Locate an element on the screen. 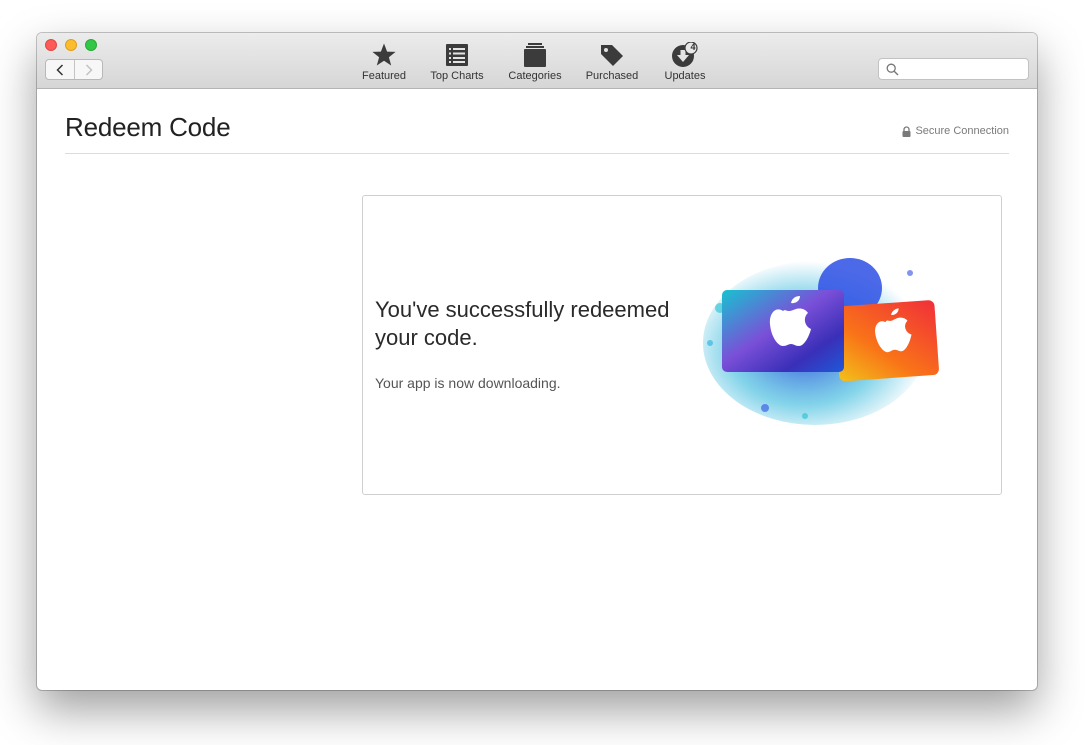 The height and width of the screenshot is (745, 1085). star-icon is located at coordinates (384, 54).